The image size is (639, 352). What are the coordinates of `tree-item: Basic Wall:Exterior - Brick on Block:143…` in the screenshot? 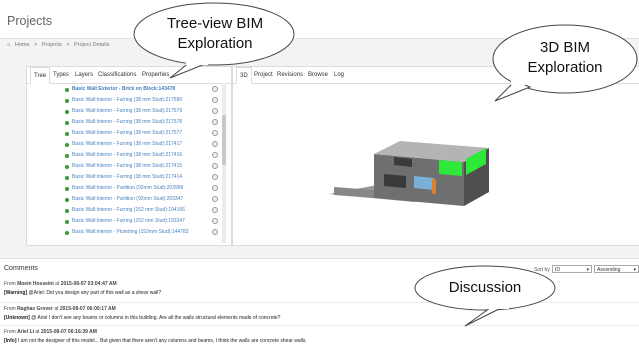 It's located at (129, 89).